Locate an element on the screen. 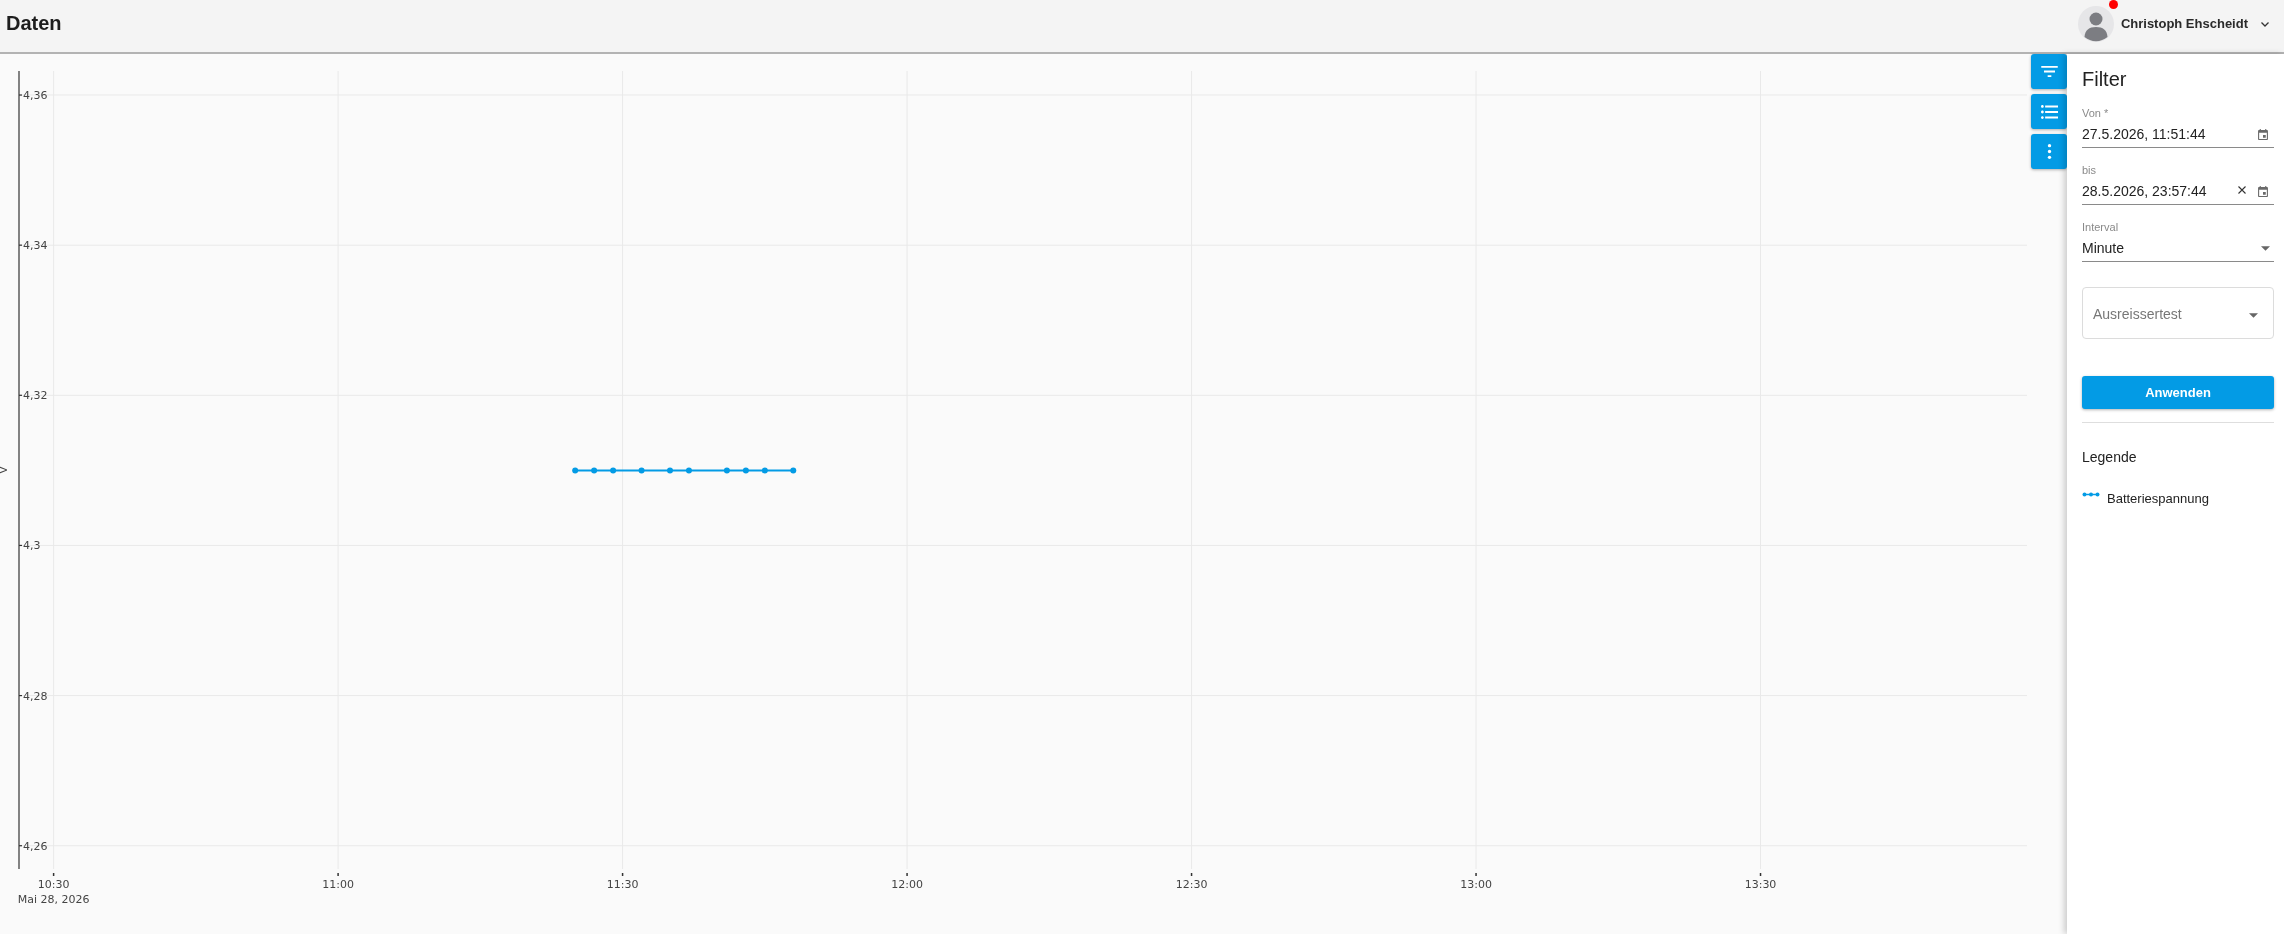 The image size is (2284, 934). y-tick-label: 4,32 is located at coordinates (35, 396).